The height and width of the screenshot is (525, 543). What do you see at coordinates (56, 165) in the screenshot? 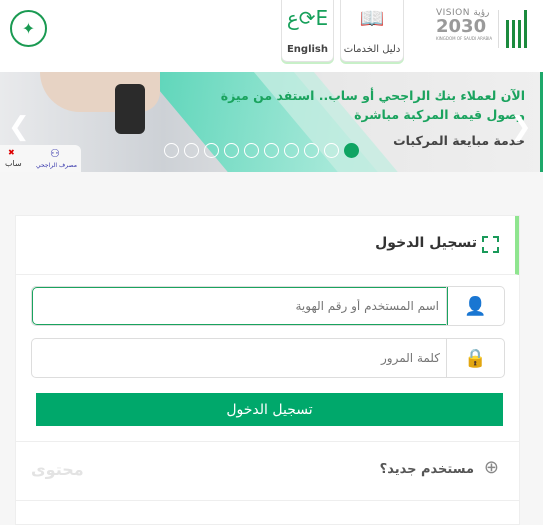
I see `alrajhi-logo: مصرف الراجحي` at bounding box center [56, 165].